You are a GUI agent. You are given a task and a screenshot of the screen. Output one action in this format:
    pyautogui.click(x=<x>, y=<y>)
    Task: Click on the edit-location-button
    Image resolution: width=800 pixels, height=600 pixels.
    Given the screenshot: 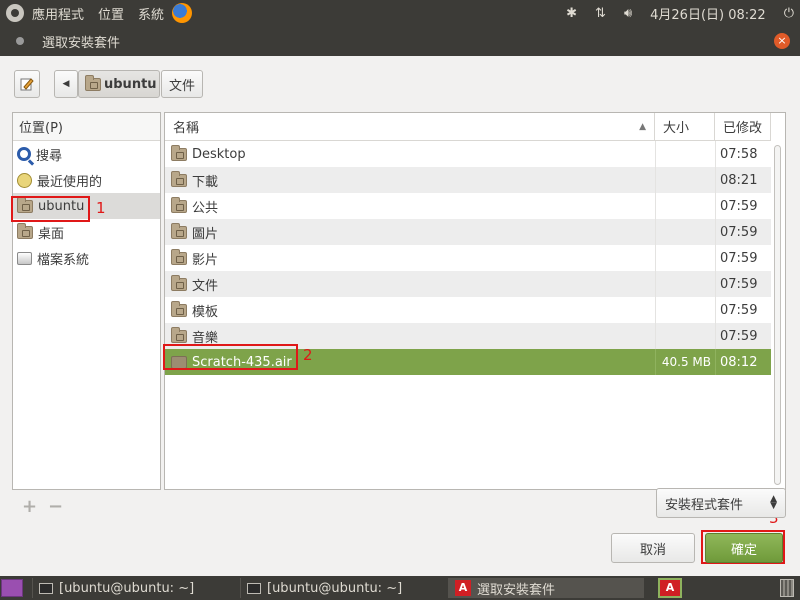 What is the action you would take?
    pyautogui.click(x=27, y=84)
    